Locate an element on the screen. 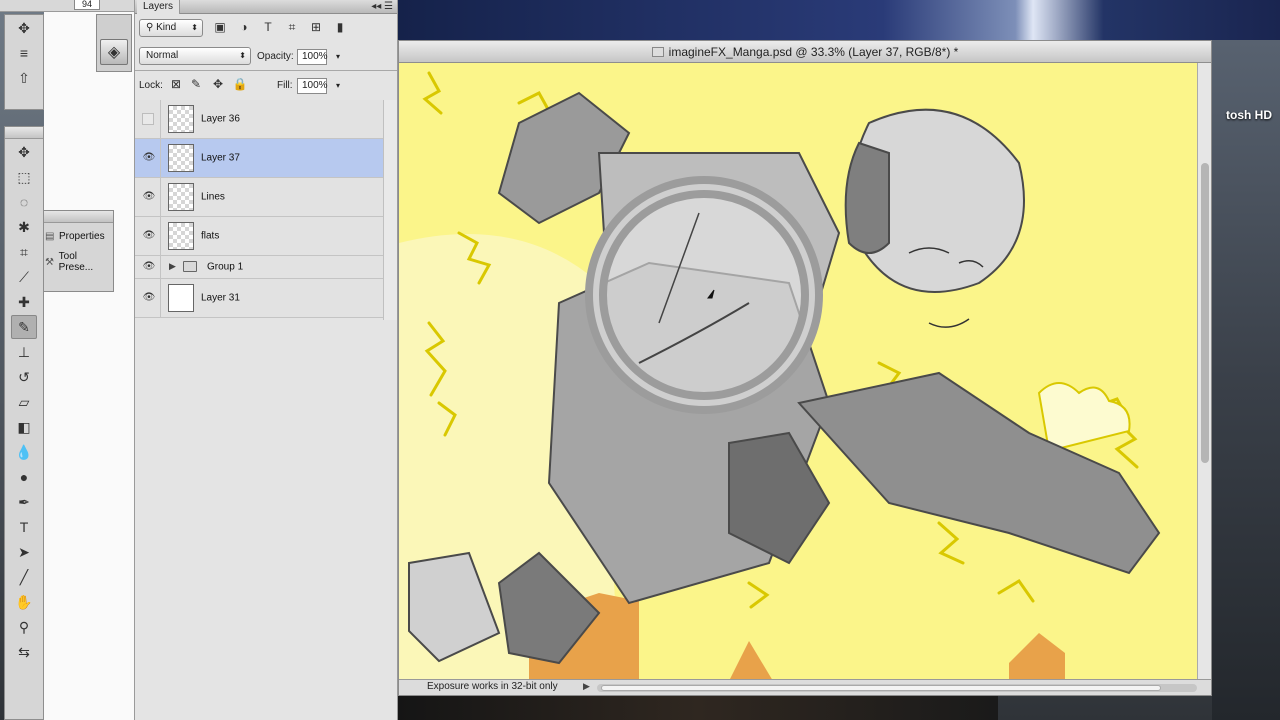 This screenshot has width=1280, height=720. blur-icon: 💧 is located at coordinates (24, 452).